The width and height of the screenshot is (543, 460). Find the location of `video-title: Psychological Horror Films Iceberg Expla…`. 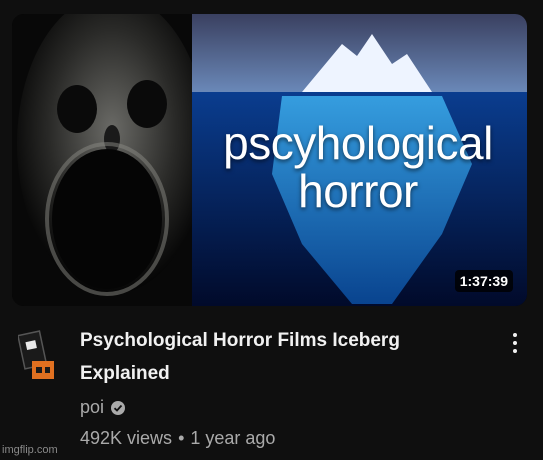

video-title: Psychological Horror Films Iceberg Expla… is located at coordinates (280, 357).